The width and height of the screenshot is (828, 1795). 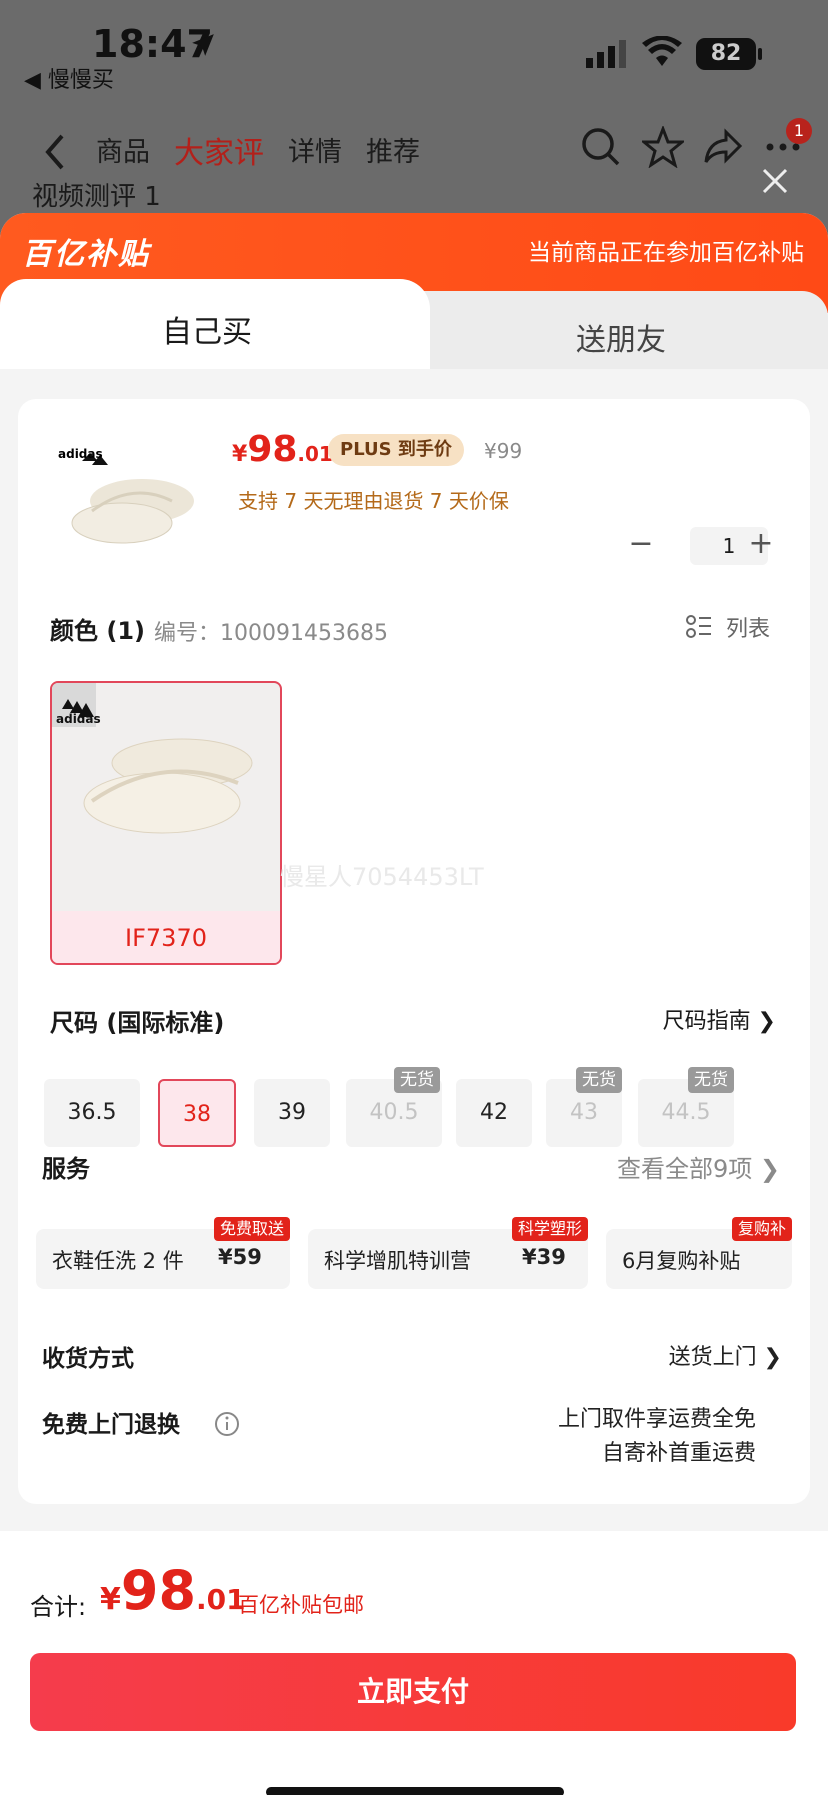 I want to click on quantity-increase-button: +, so click(x=761, y=544).